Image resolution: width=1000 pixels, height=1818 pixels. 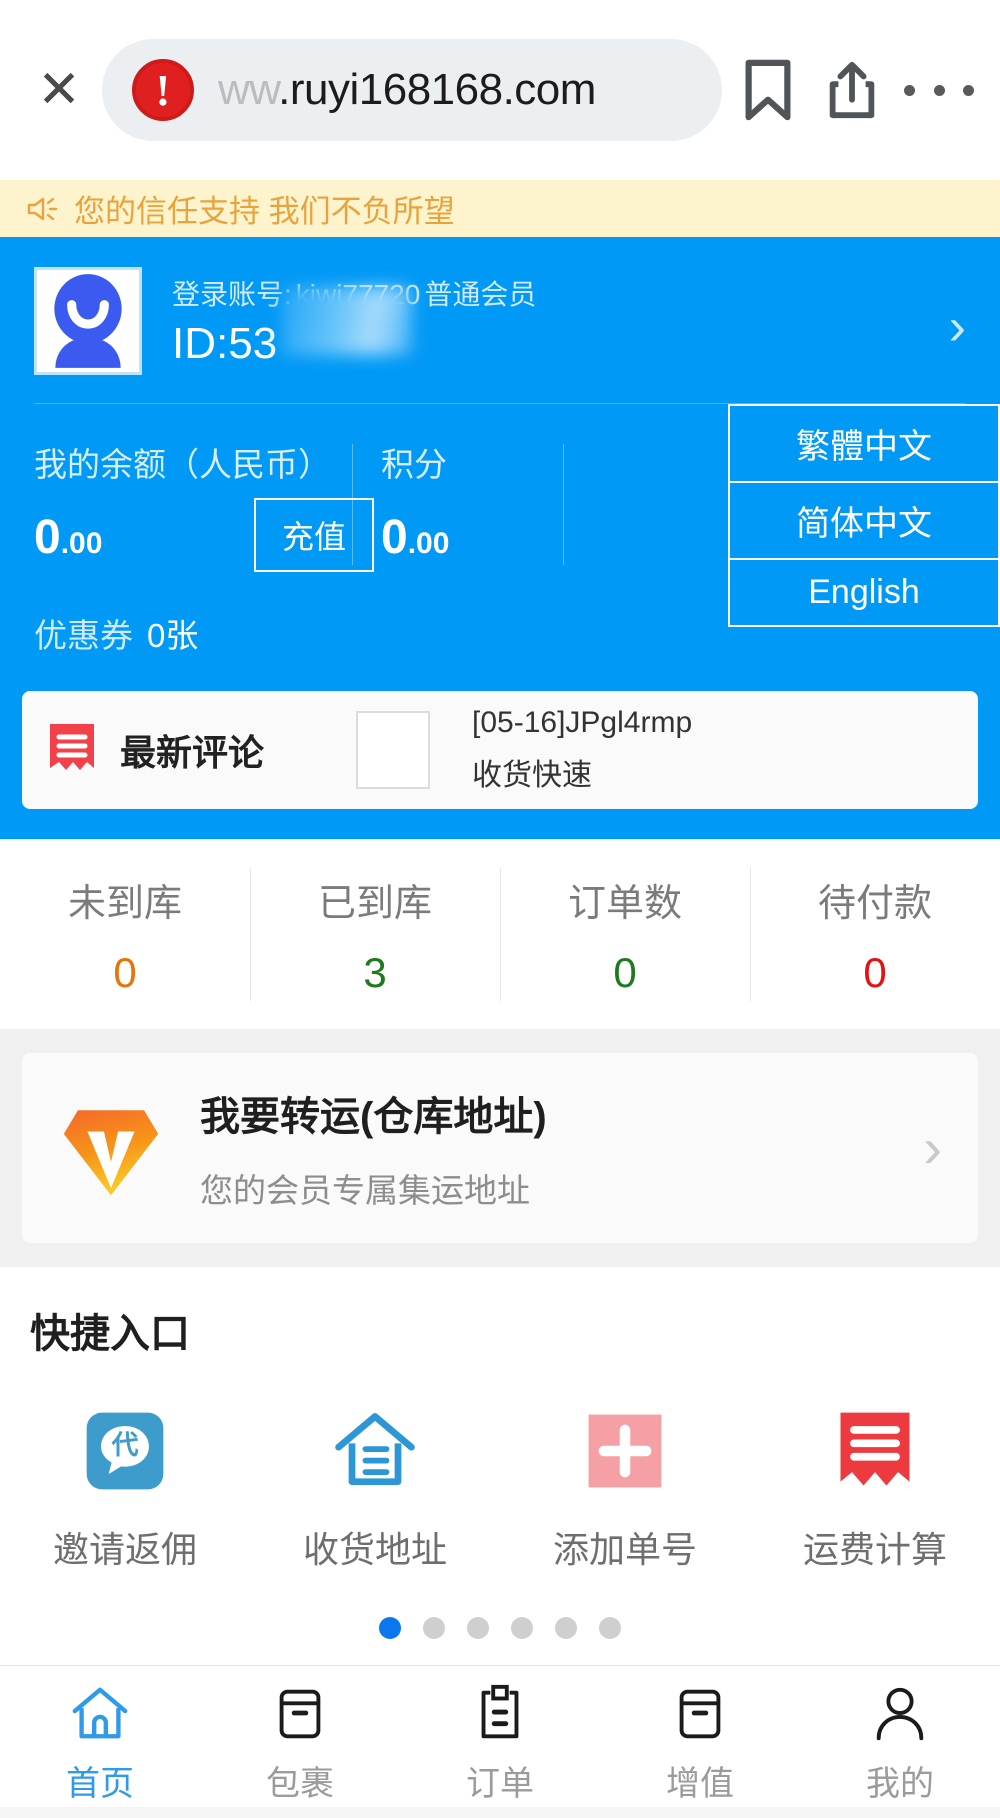 I want to click on quick-entry-title: 快捷入口, so click(x=110, y=1334).